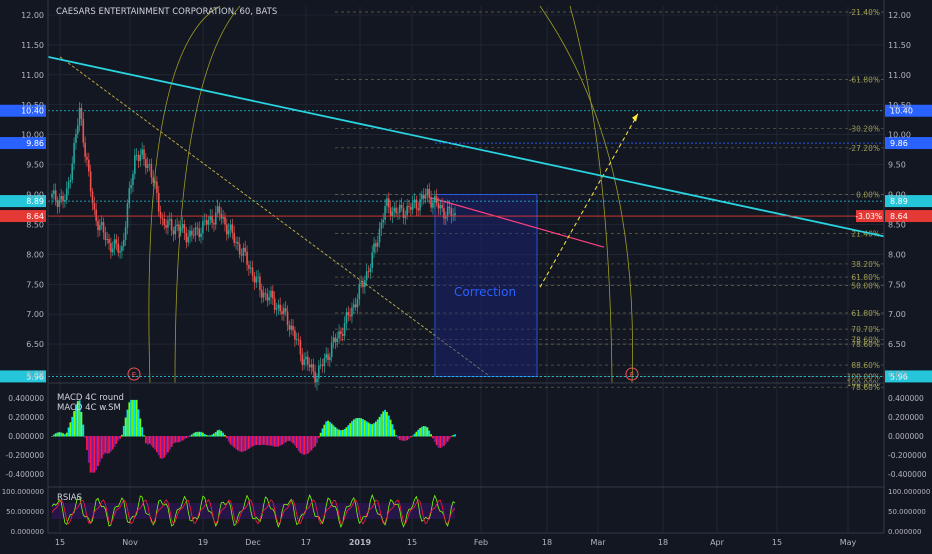 This screenshot has height=554, width=932. I want to click on rsi-tick-right: 50.000000, so click(907, 512).